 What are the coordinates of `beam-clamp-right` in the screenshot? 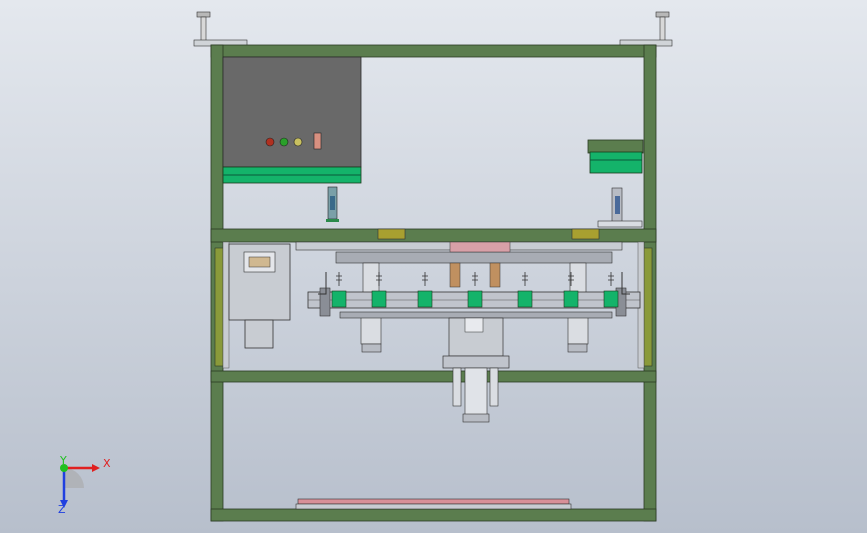 It's located at (585, 234).